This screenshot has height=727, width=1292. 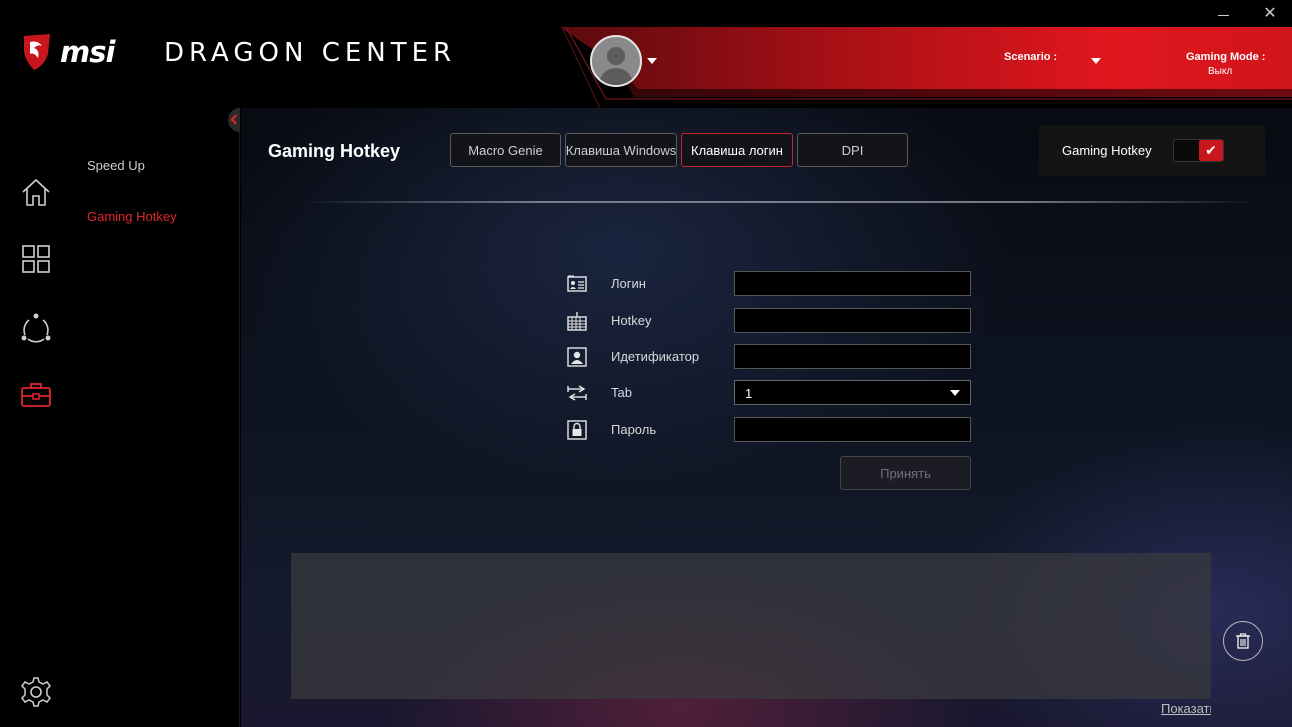 I want to click on tab-windows-key: Клавиша Windows, so click(x=621, y=150).